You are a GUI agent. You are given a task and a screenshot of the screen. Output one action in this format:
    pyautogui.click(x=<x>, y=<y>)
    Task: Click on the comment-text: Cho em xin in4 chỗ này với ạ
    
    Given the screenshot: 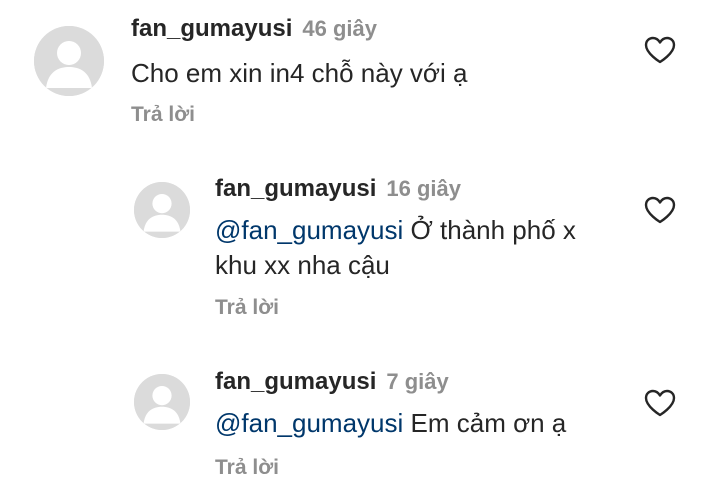 What is the action you would take?
    pyautogui.click(x=371, y=73)
    